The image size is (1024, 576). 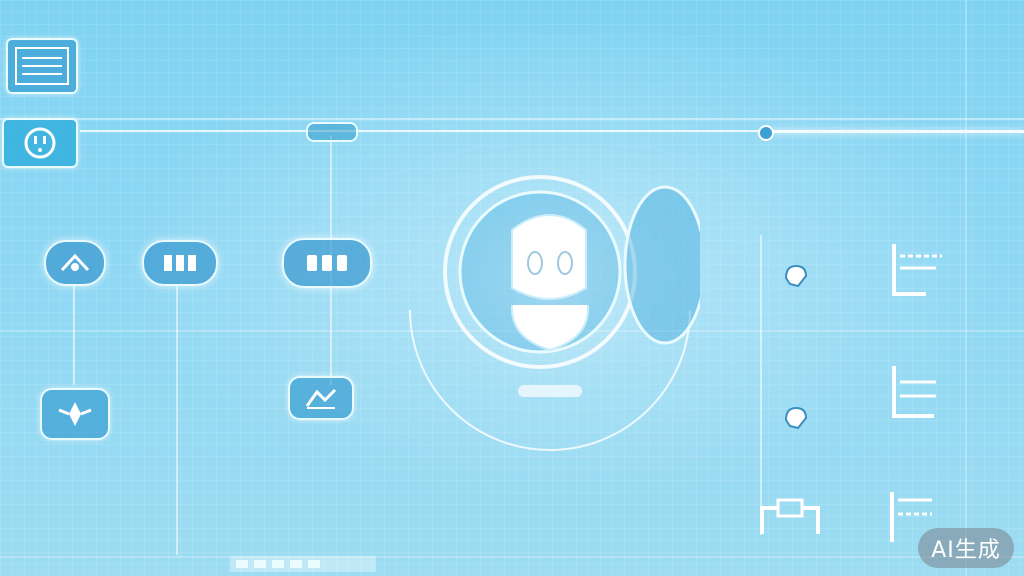 I want to click on connector-dot, so click(x=766, y=133).